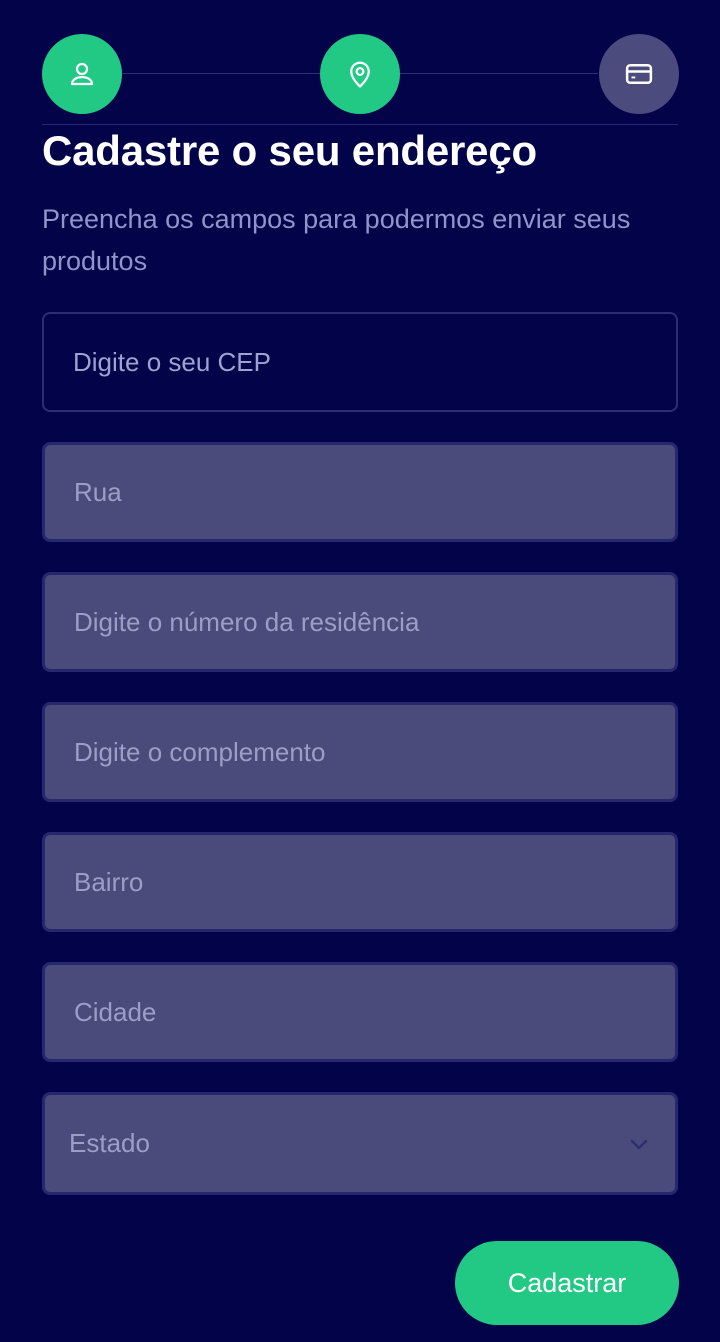 The image size is (720, 1342). I want to click on page-title: Cadastre o seu endereço, so click(289, 150).